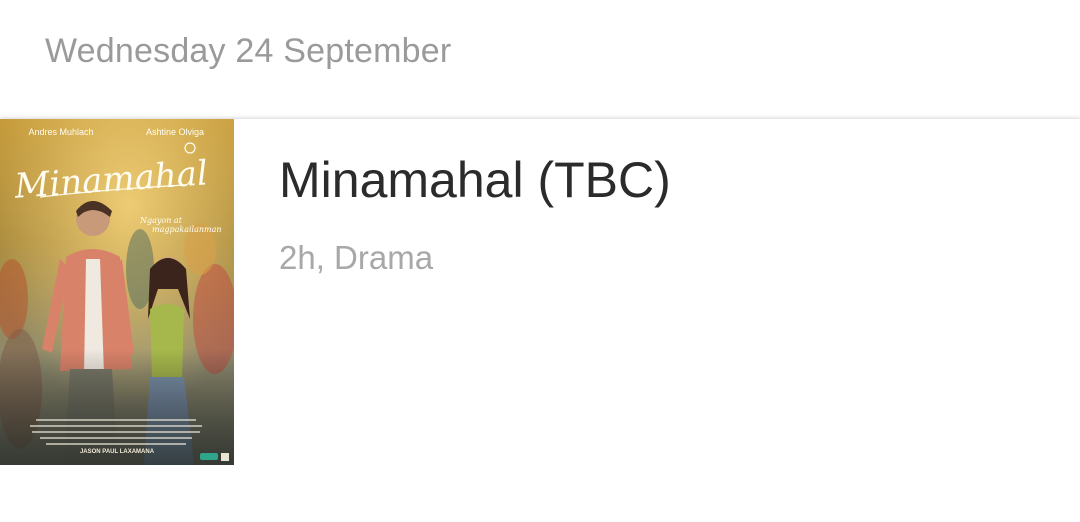 This screenshot has height=522, width=1080. I want to click on movie-title: Minamahal (TBC), so click(475, 180).